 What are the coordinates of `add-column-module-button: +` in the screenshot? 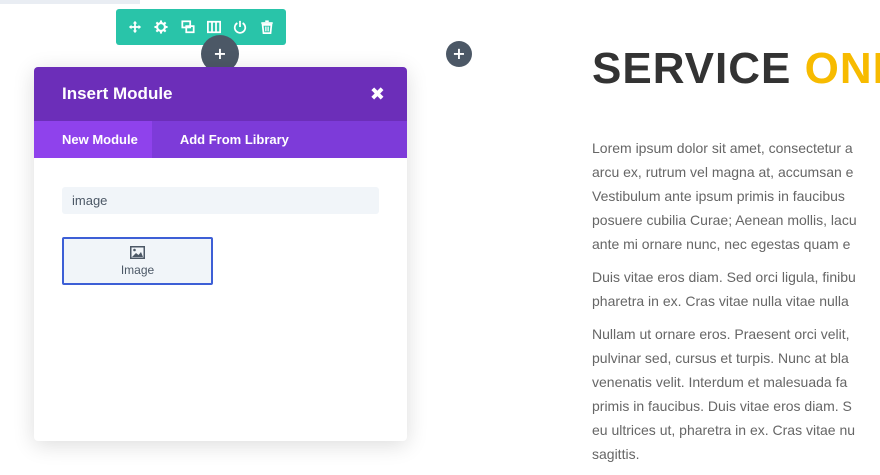 It's located at (459, 54).